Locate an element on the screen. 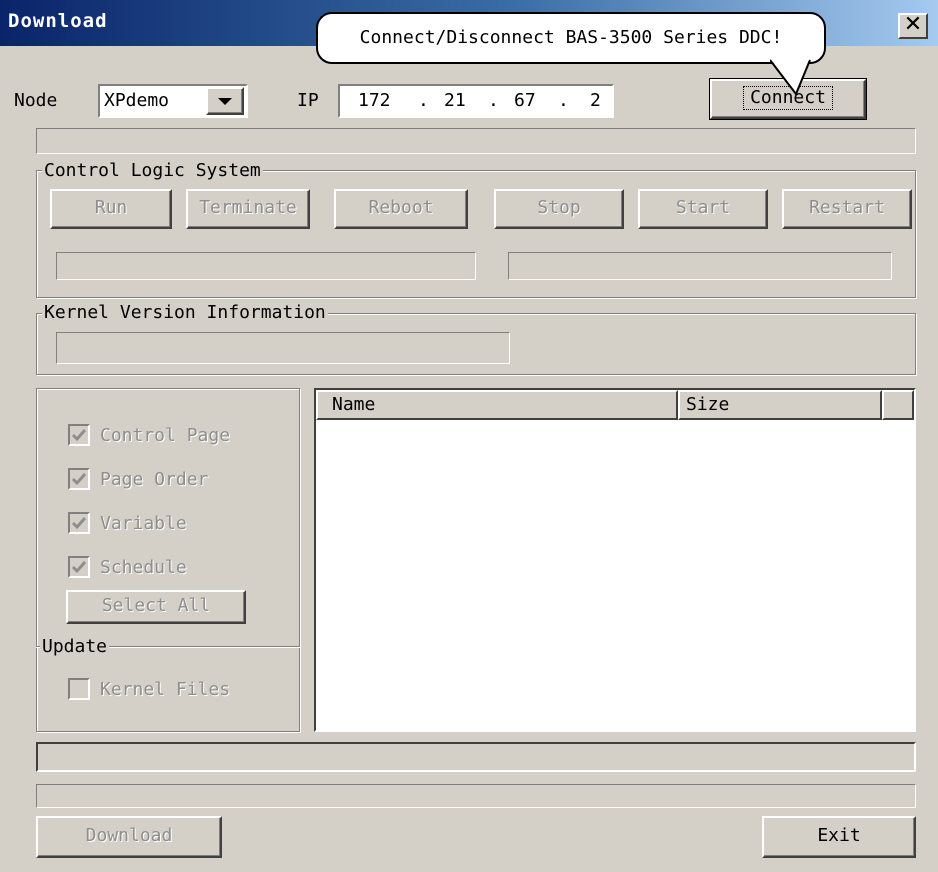 The height and width of the screenshot is (872, 938). page-order-label: Page Order is located at coordinates (154, 479).